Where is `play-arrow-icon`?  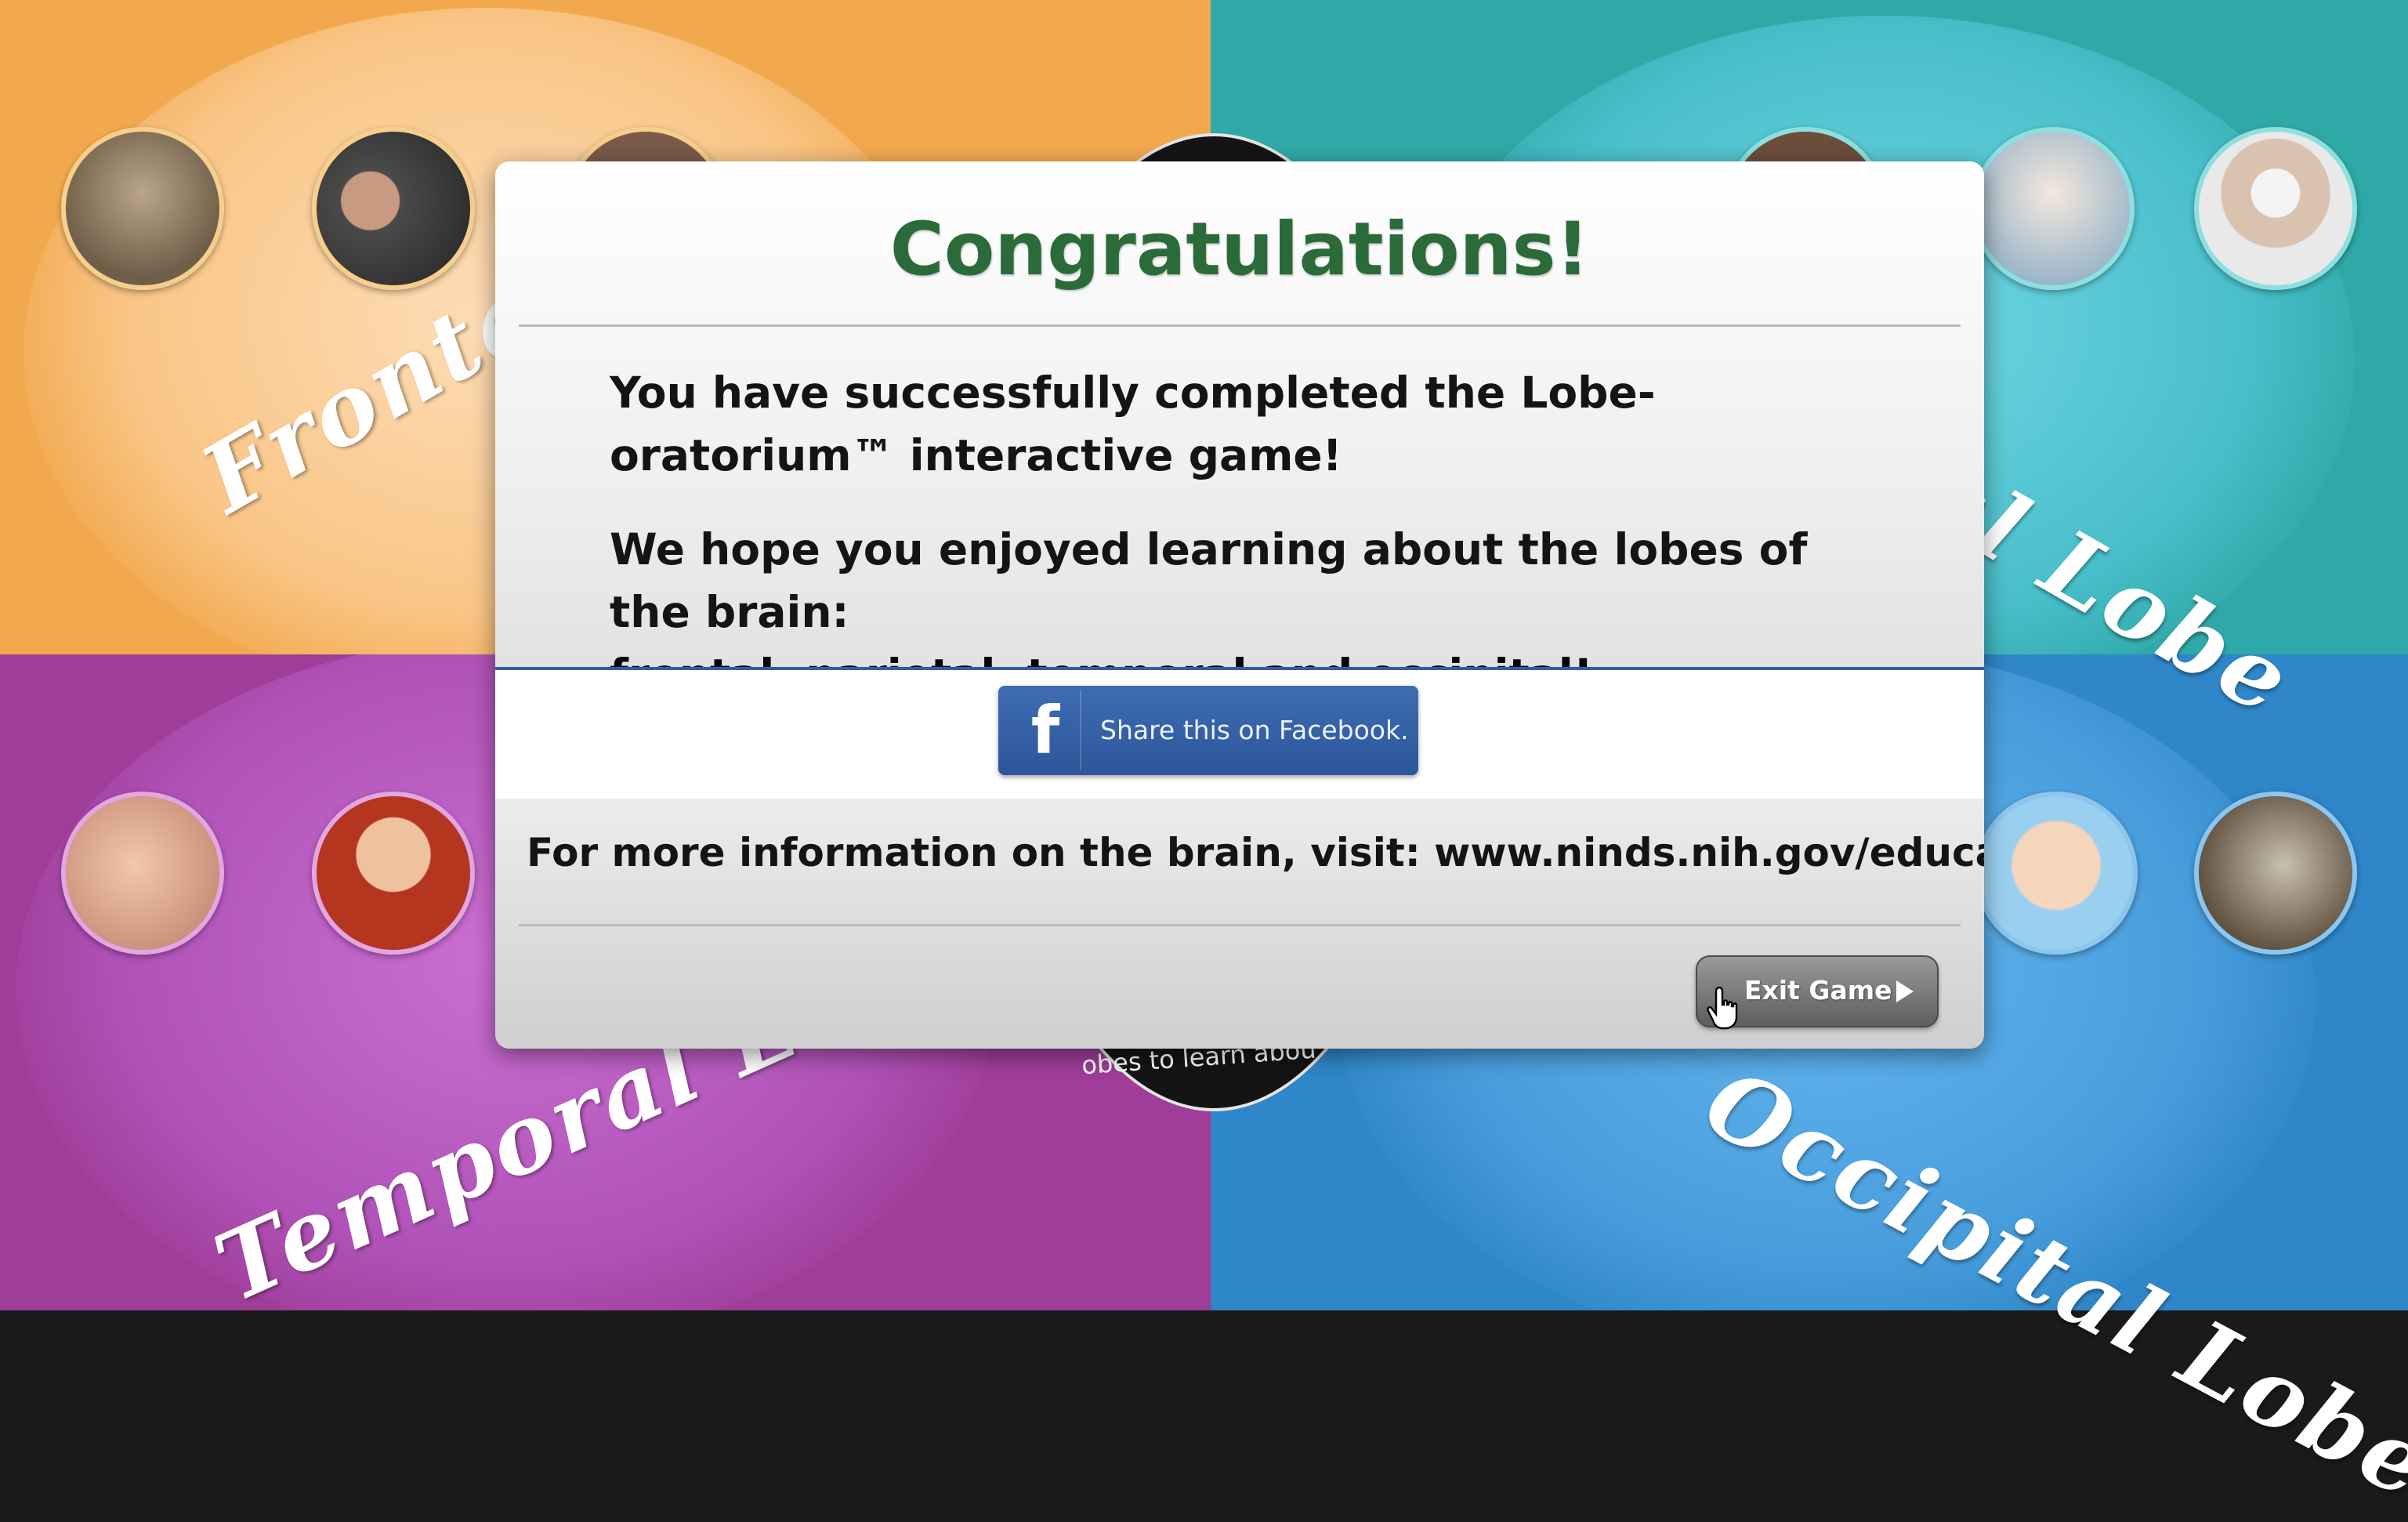 play-arrow-icon is located at coordinates (1905, 991).